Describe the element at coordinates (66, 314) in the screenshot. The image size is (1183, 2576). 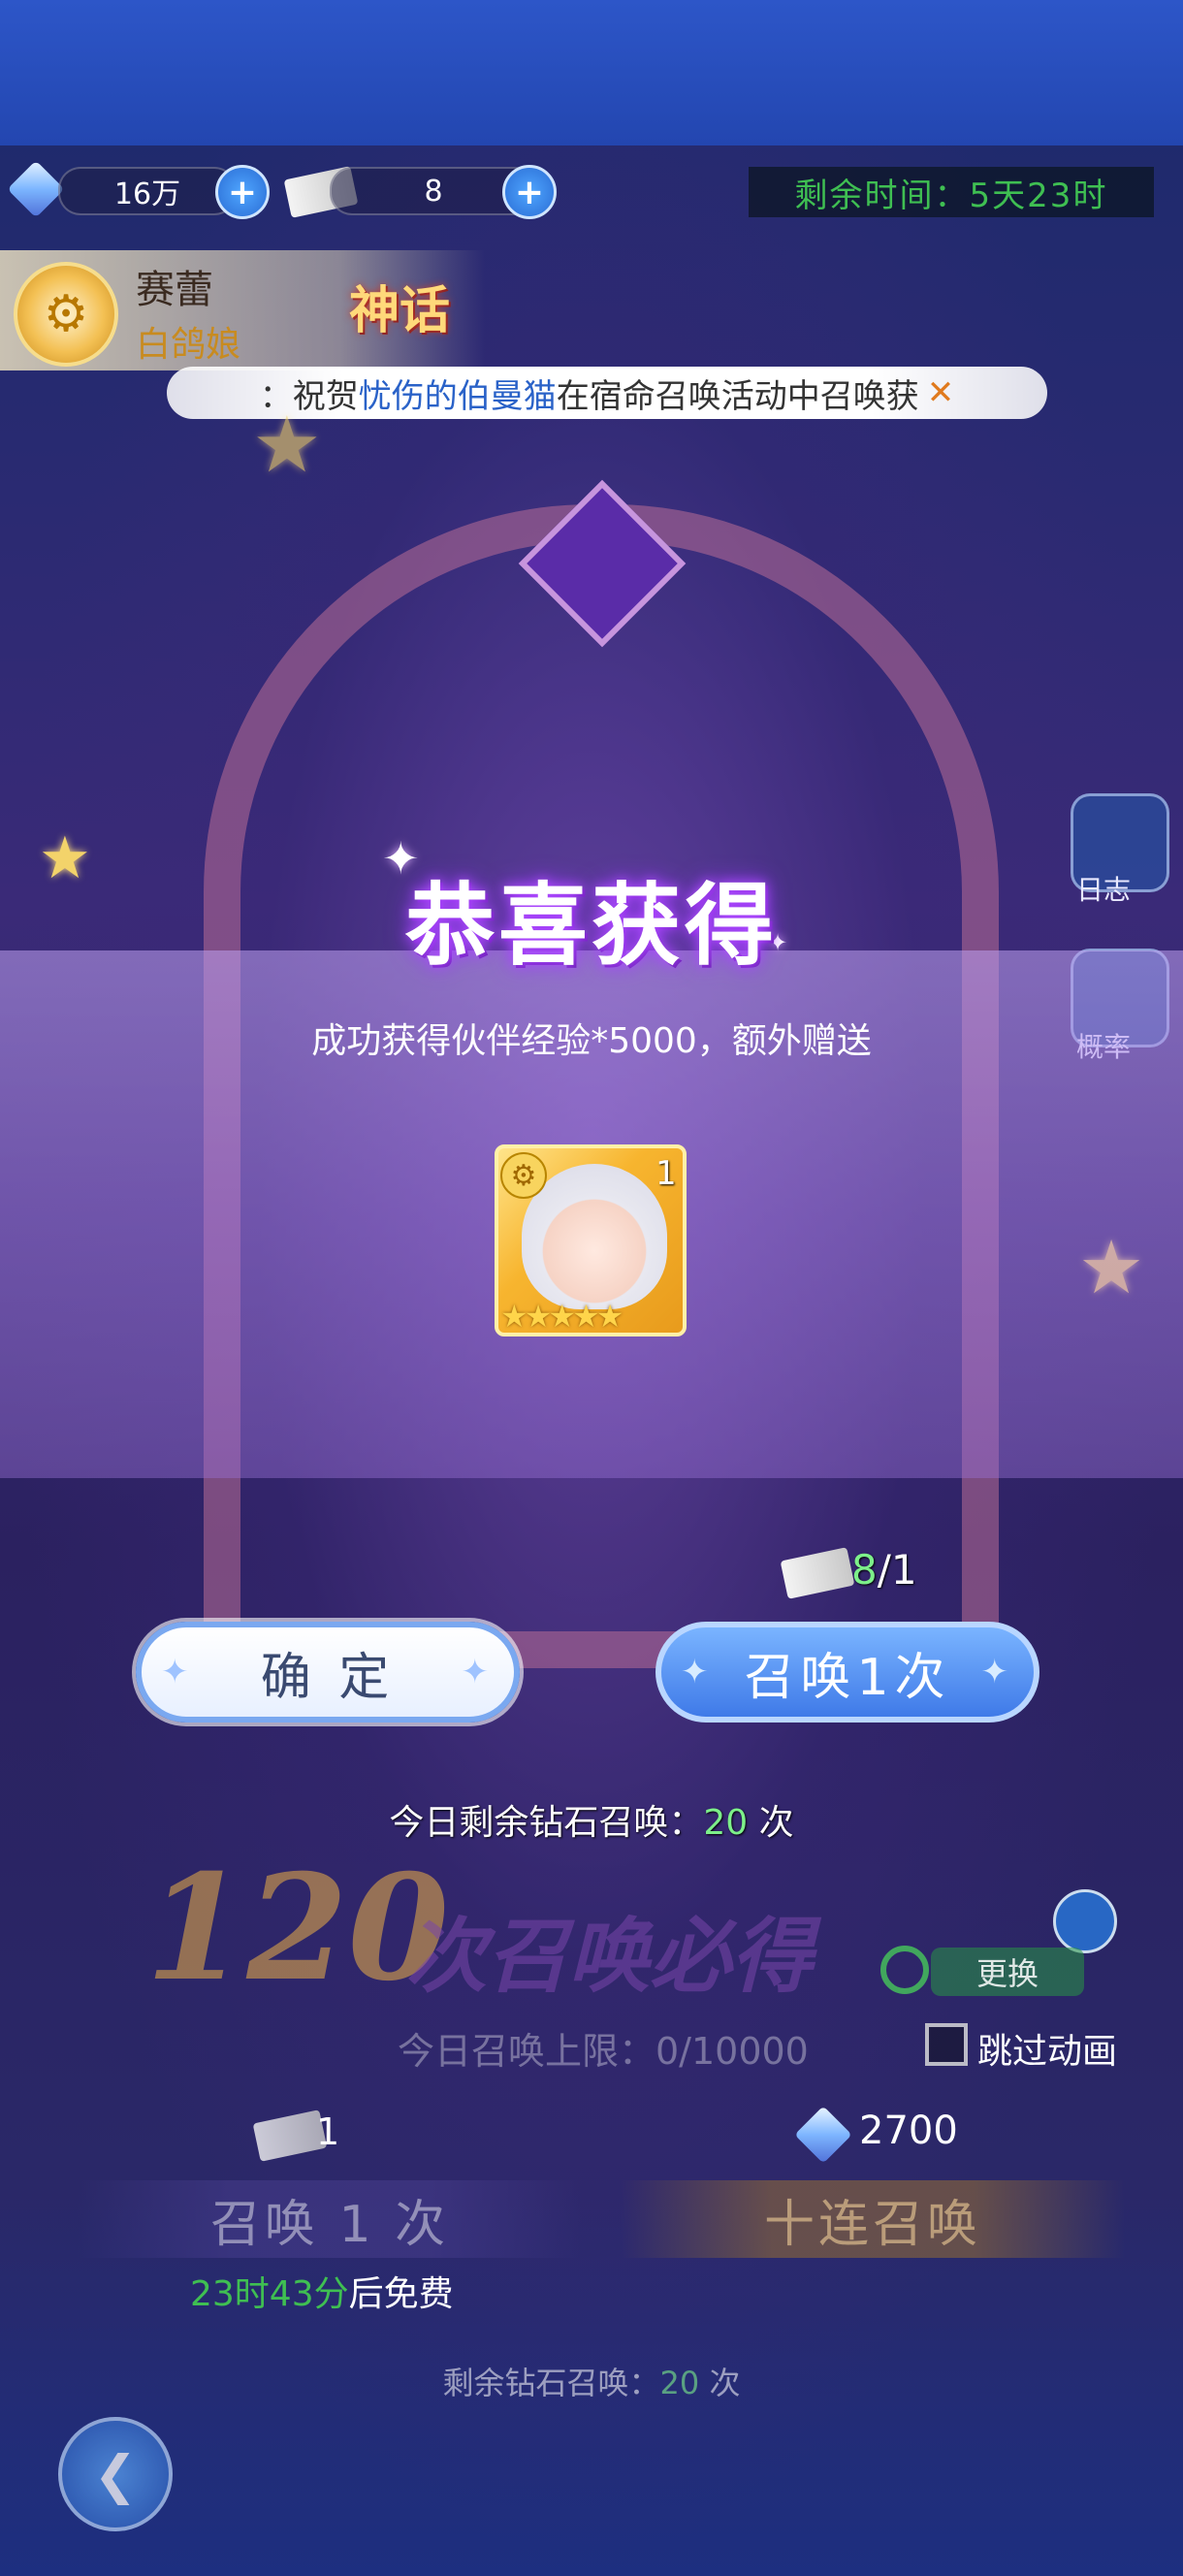
I see `gear-emblem-icon` at that location.